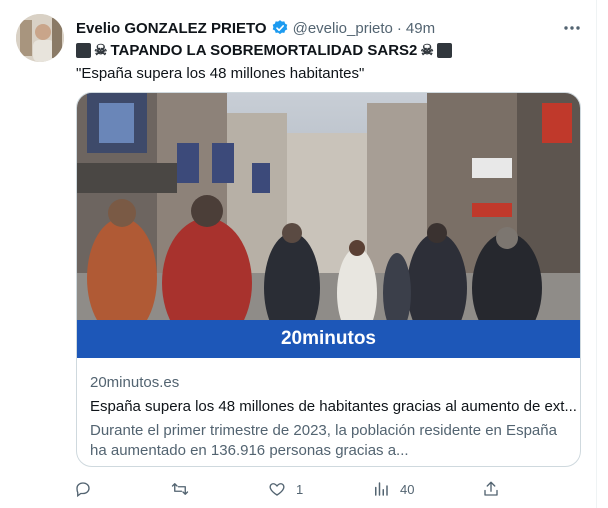 The image size is (608, 508). I want to click on timestamp: 49m, so click(420, 28).